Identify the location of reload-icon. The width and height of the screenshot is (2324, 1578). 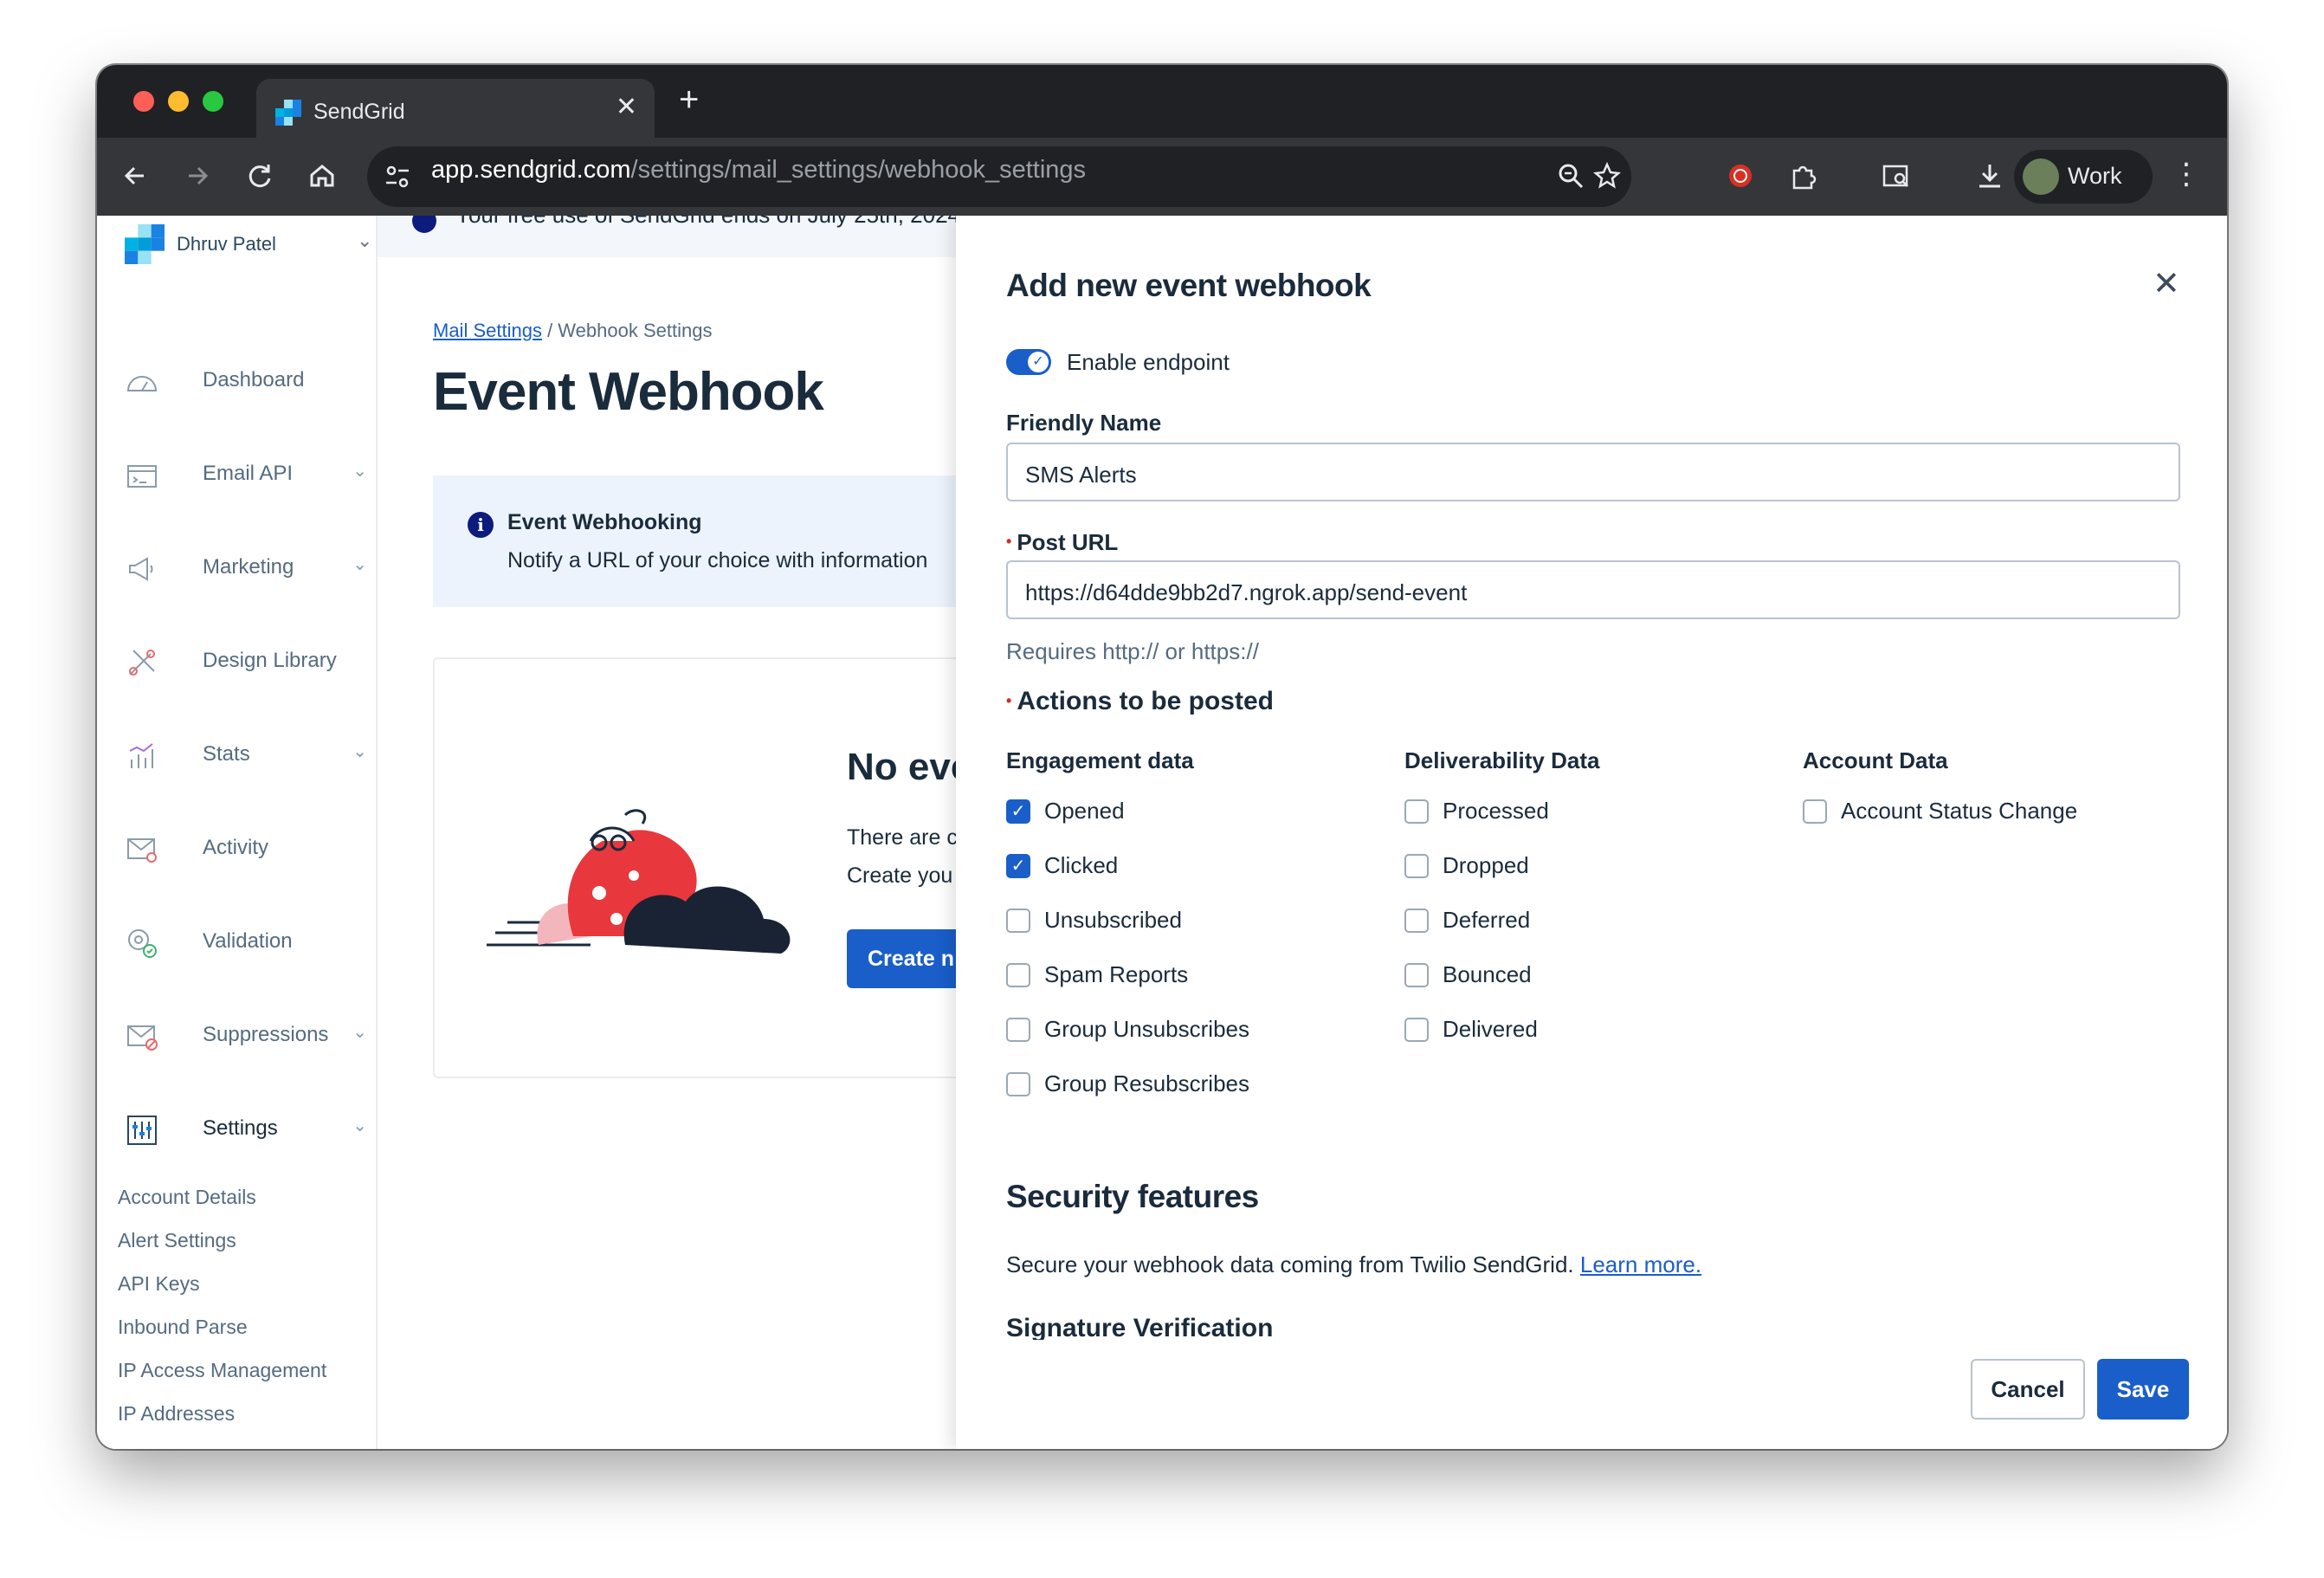
(260, 175).